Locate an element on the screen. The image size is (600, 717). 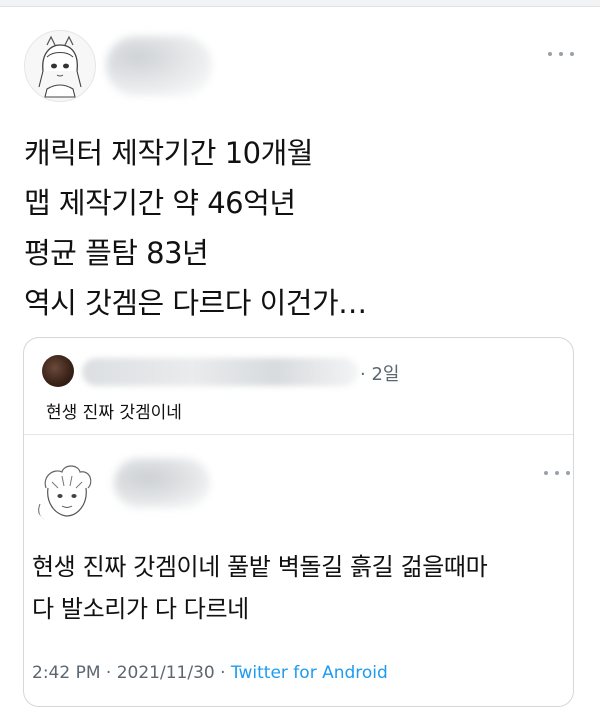
anime-avatar-icon is located at coordinates (60, 66).